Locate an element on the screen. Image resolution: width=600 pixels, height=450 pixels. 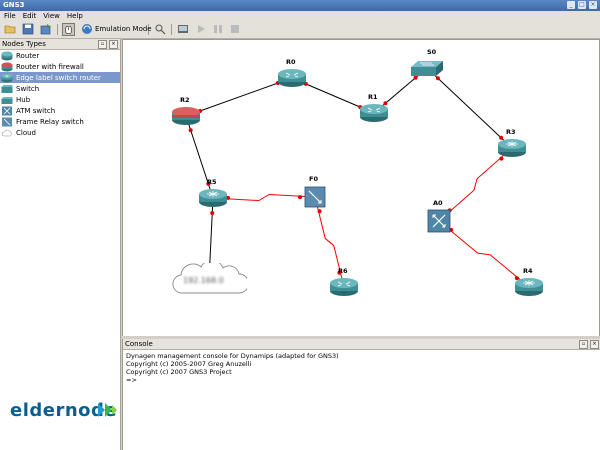
toolbar is located at coordinates (300, 30).